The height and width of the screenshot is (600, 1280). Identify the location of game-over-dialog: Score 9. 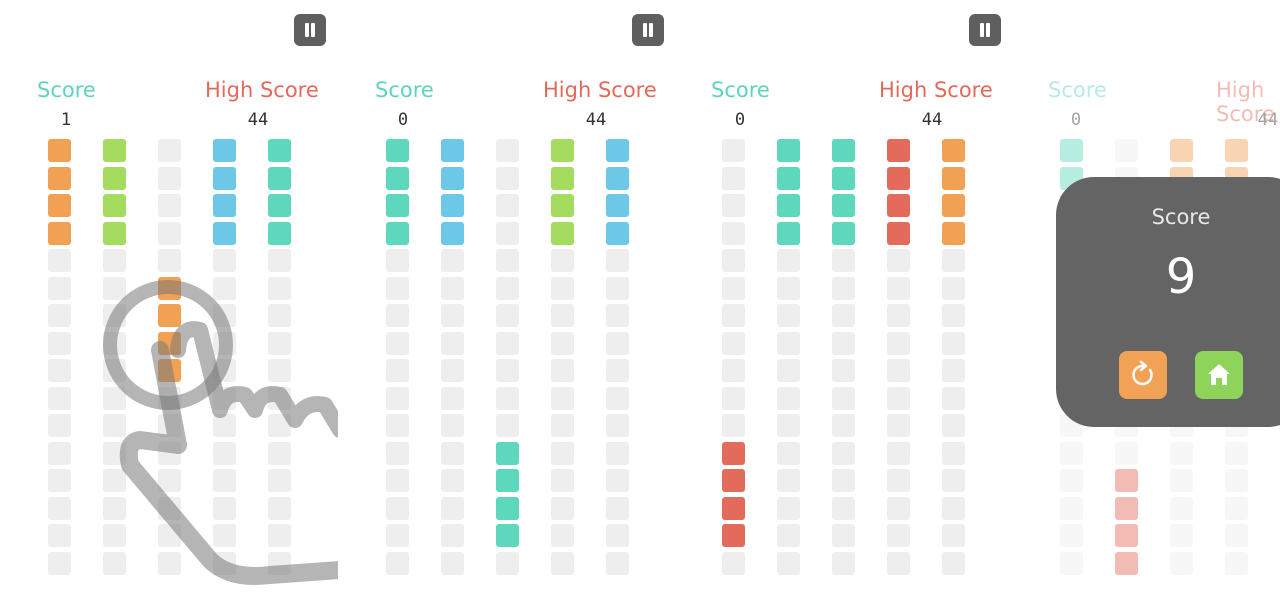
(1168, 302).